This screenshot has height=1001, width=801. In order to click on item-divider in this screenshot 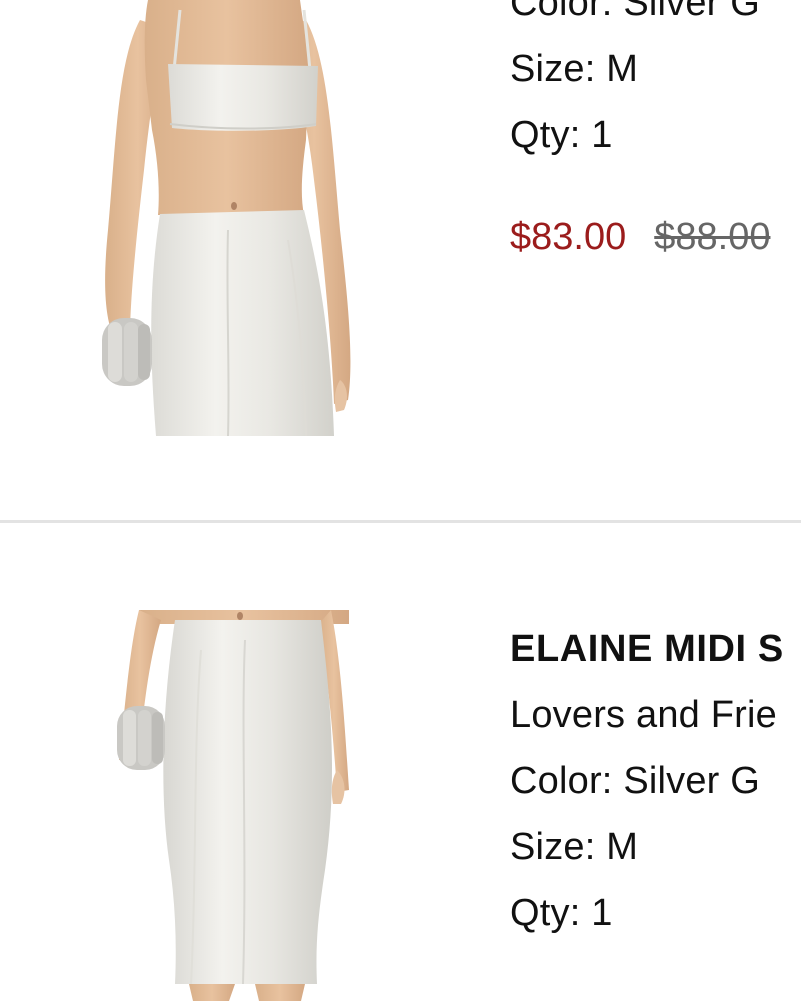, I will do `click(400, 521)`.